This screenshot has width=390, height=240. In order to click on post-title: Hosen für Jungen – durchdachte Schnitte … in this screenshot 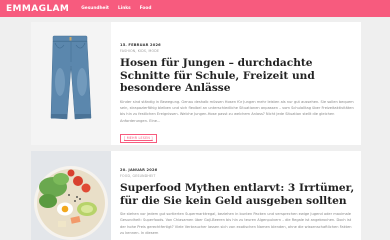, I will do `click(237, 76)`.